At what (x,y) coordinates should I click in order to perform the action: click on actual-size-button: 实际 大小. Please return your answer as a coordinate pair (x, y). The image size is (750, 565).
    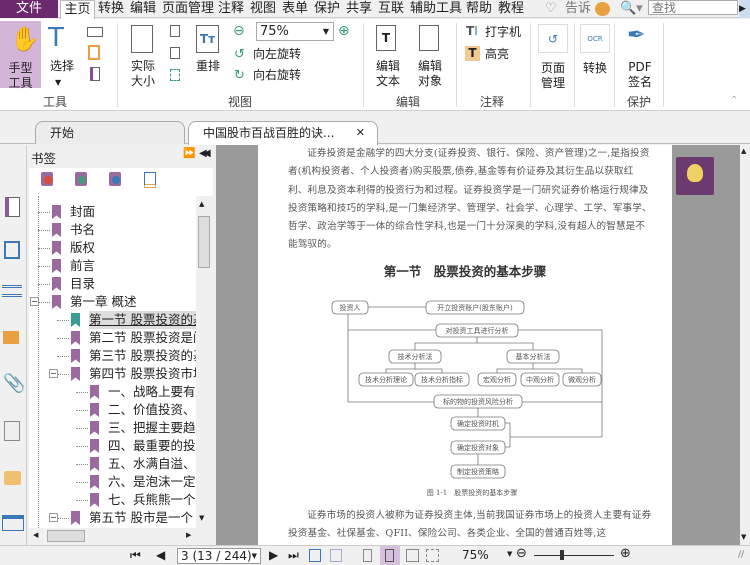
    Looking at the image, I should click on (143, 74).